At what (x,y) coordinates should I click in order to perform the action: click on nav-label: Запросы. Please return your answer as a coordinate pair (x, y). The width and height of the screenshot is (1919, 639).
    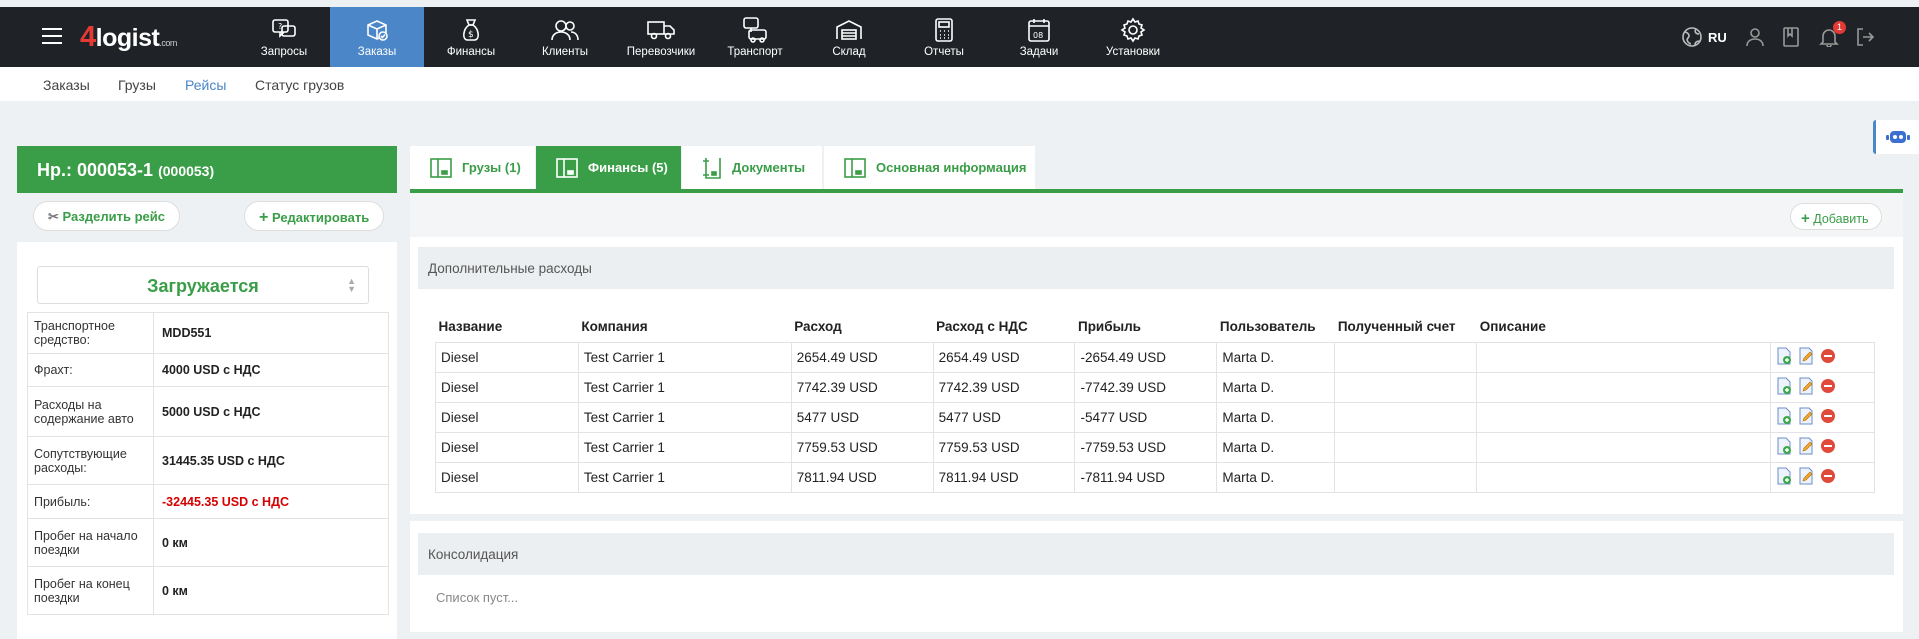
    Looking at the image, I should click on (284, 52).